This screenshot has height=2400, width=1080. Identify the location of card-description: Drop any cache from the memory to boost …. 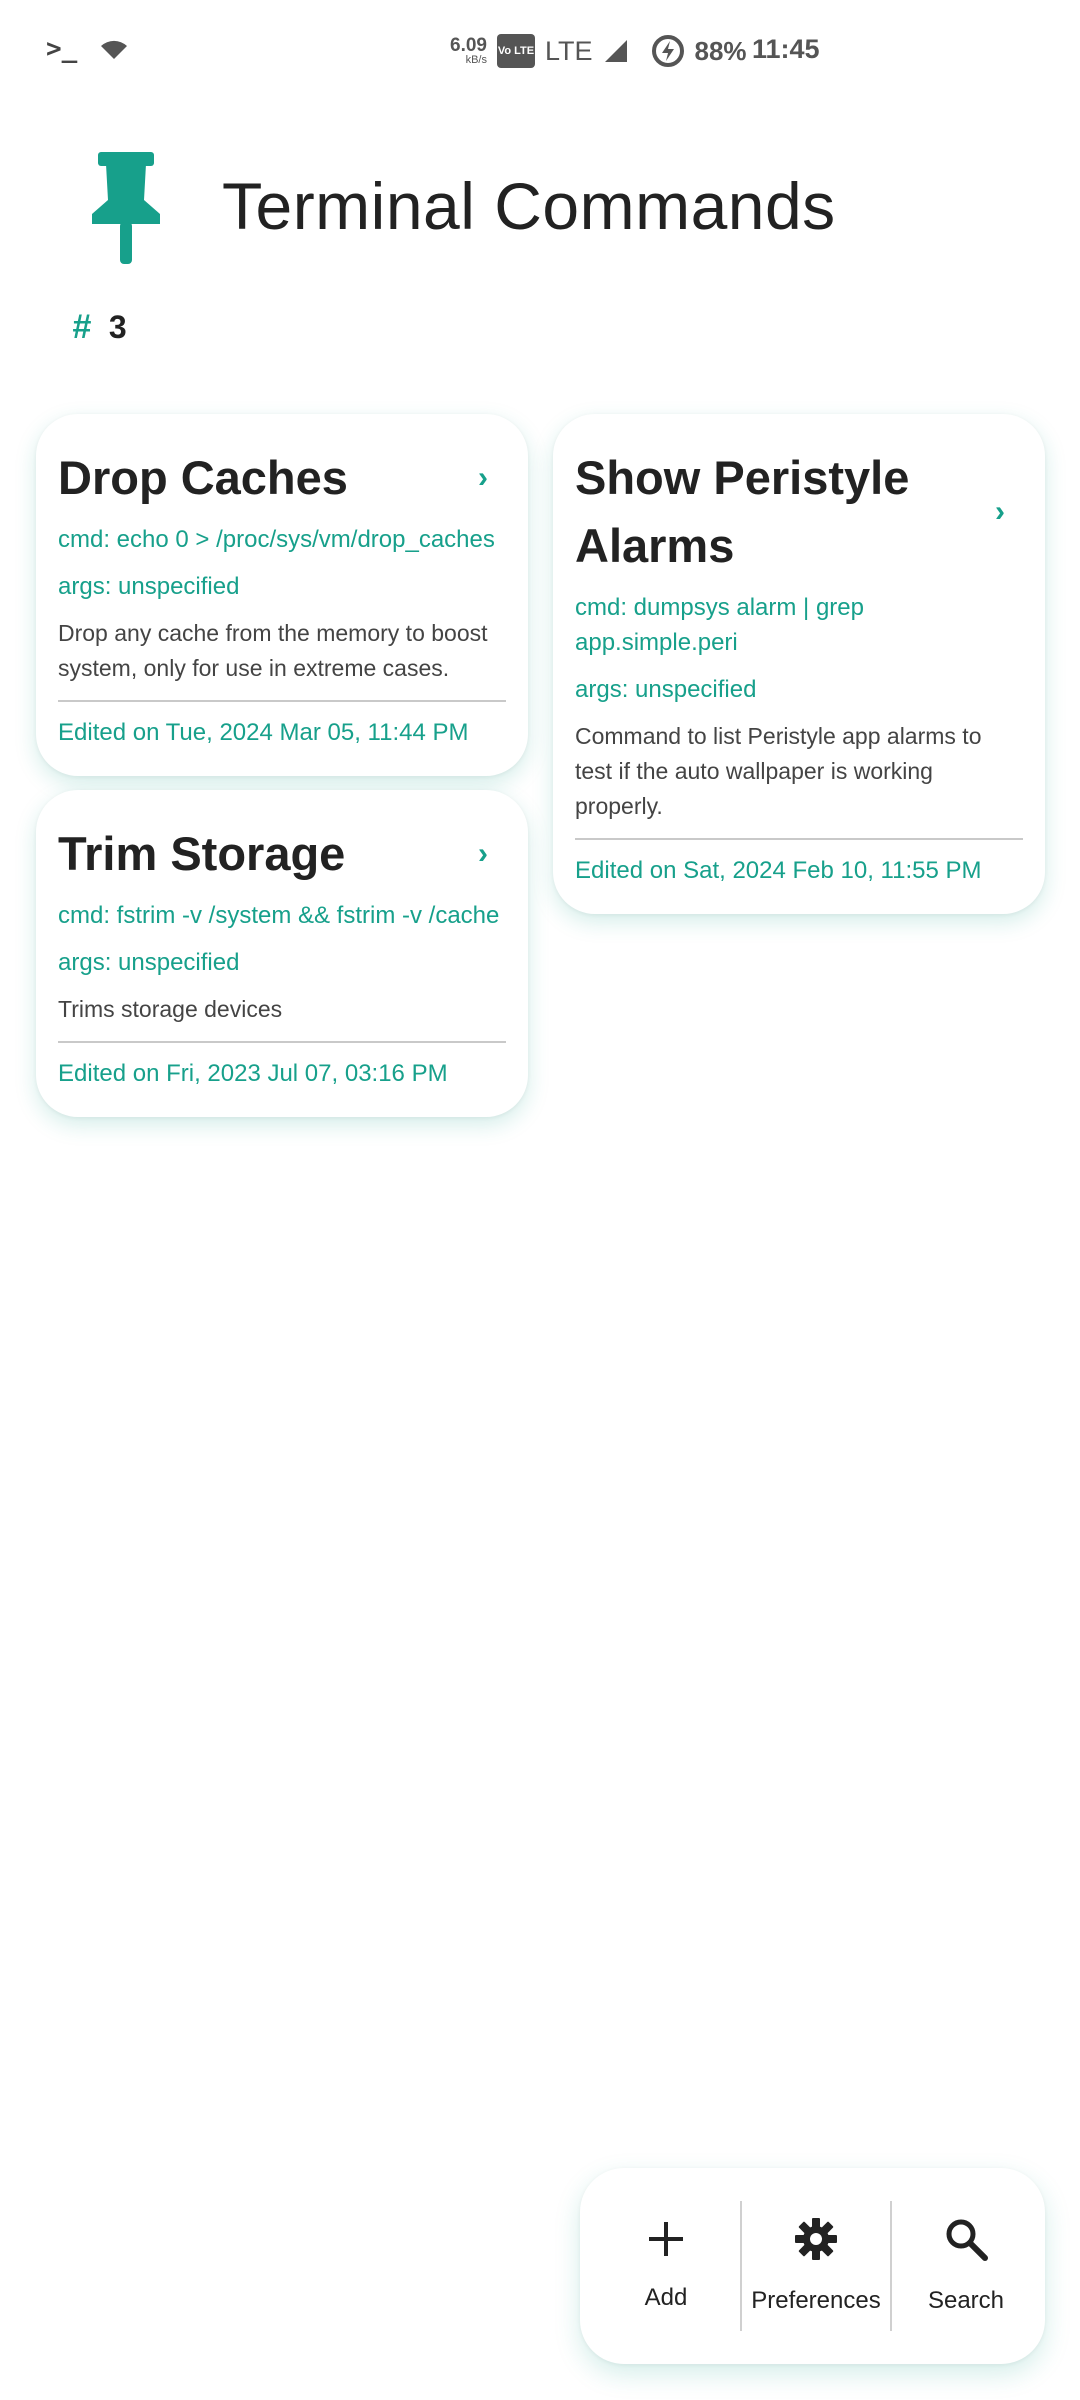
(273, 650).